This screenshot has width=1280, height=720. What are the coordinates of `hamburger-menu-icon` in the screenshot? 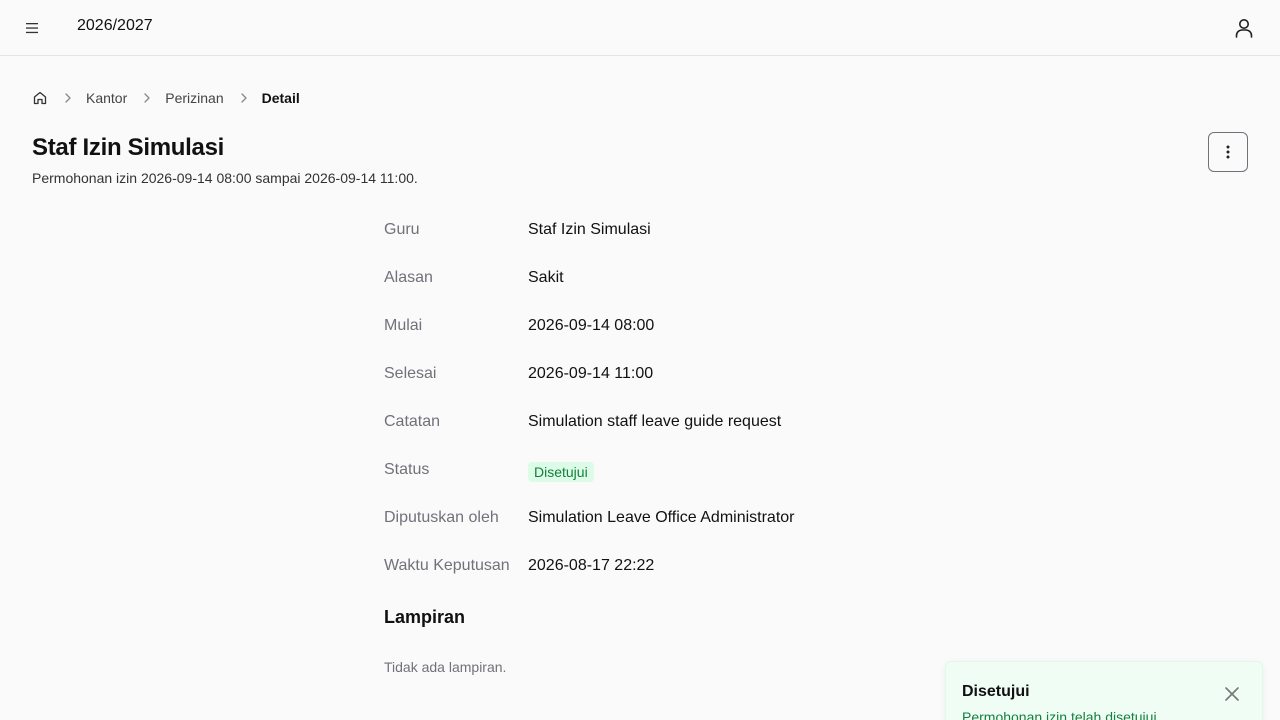 It's located at (32, 28).